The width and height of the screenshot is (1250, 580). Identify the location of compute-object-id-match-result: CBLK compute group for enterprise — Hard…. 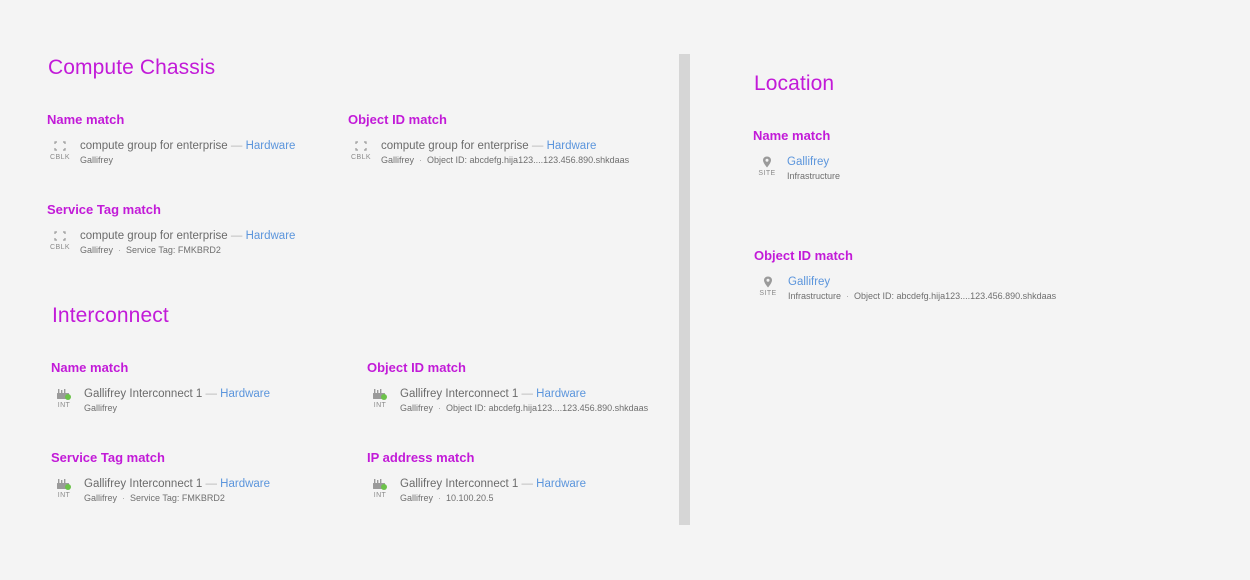
(487, 153).